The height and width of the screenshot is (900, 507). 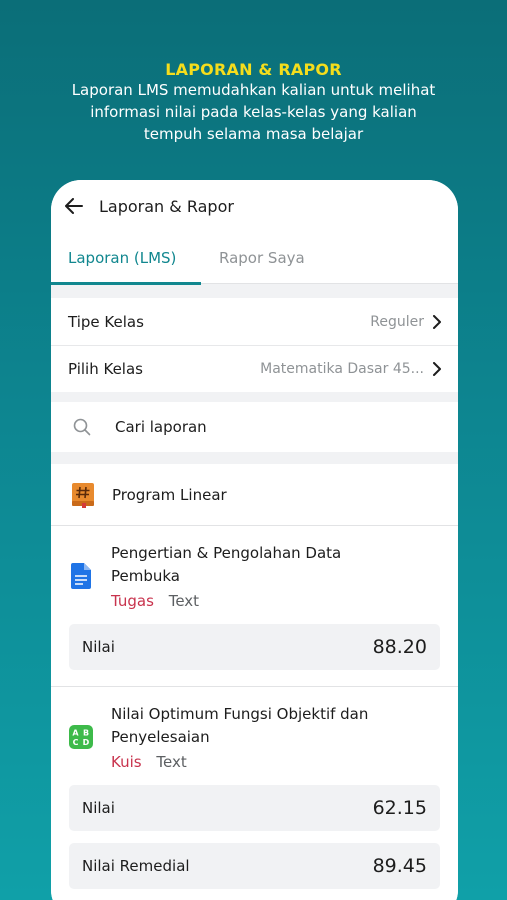 I want to click on promo-line: tempuh selama masa belajar, so click(x=253, y=134).